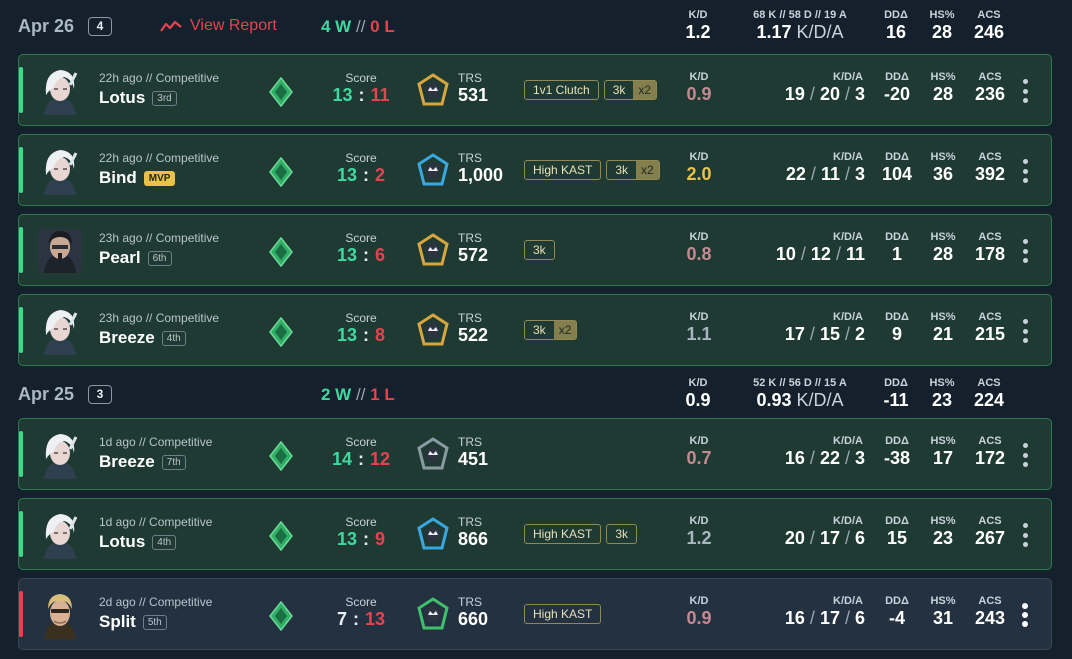  Describe the element at coordinates (473, 459) in the screenshot. I see `trs-value: 451` at that location.